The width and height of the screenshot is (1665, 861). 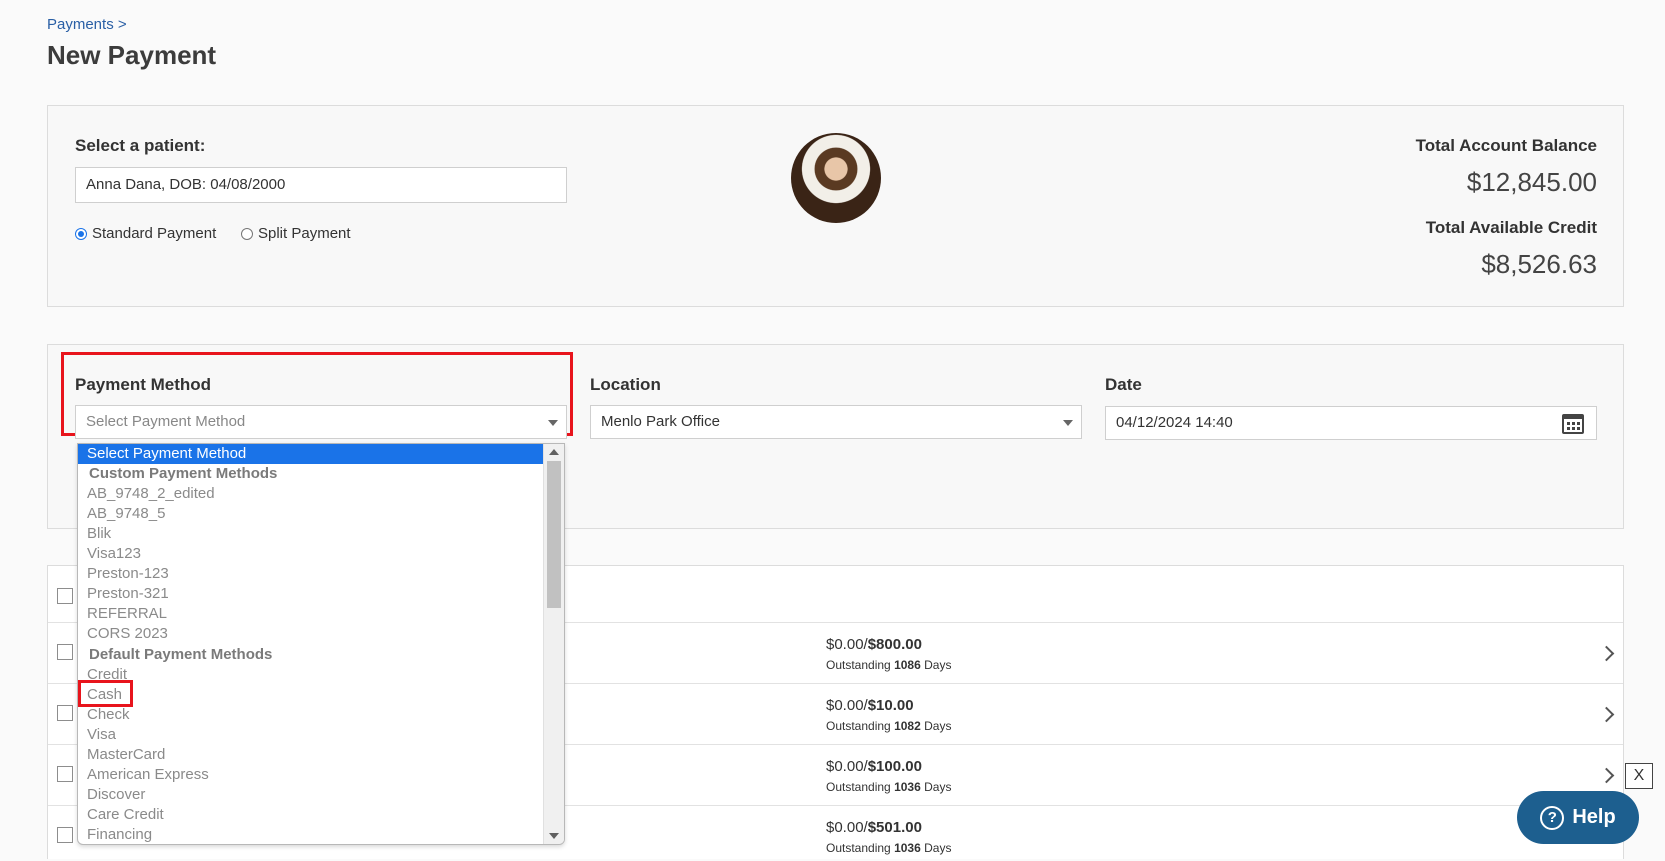 What do you see at coordinates (311, 735) in the screenshot?
I see `dropdown-option: Visa` at bounding box center [311, 735].